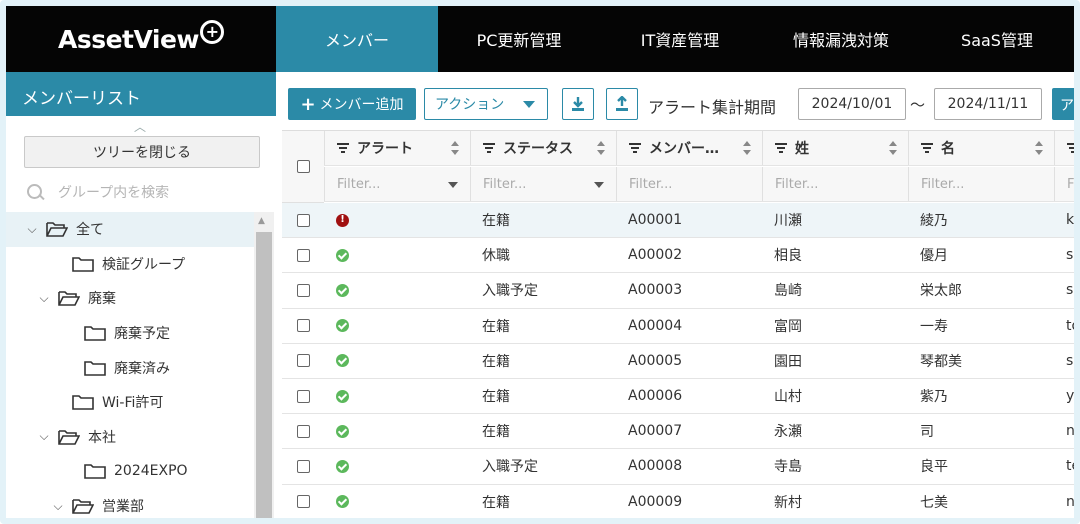  I want to click on table-row: 在籍 A00009 新村 七美 ni, so click(678, 501).